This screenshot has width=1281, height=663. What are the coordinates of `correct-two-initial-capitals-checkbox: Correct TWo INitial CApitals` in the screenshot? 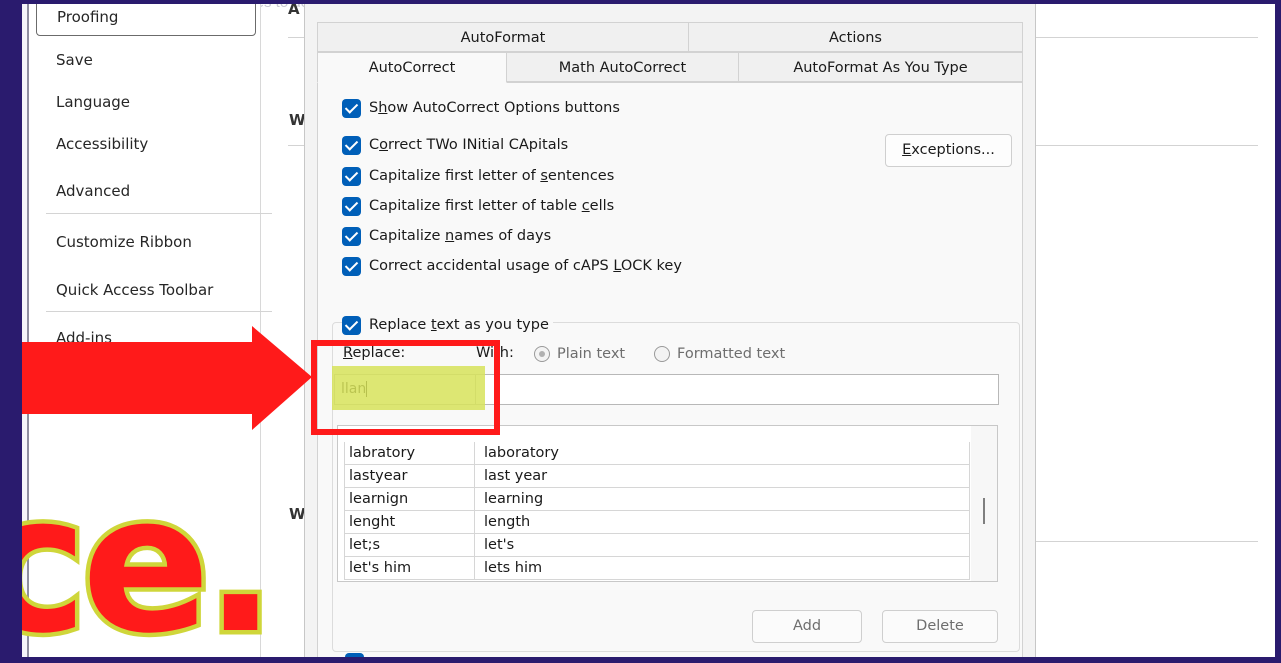 It's located at (455, 145).